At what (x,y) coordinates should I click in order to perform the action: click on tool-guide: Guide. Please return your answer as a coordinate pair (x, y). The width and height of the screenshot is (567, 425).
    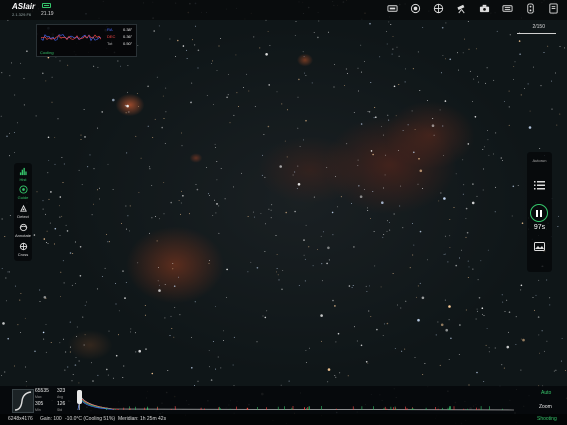
    Looking at the image, I should click on (23, 192).